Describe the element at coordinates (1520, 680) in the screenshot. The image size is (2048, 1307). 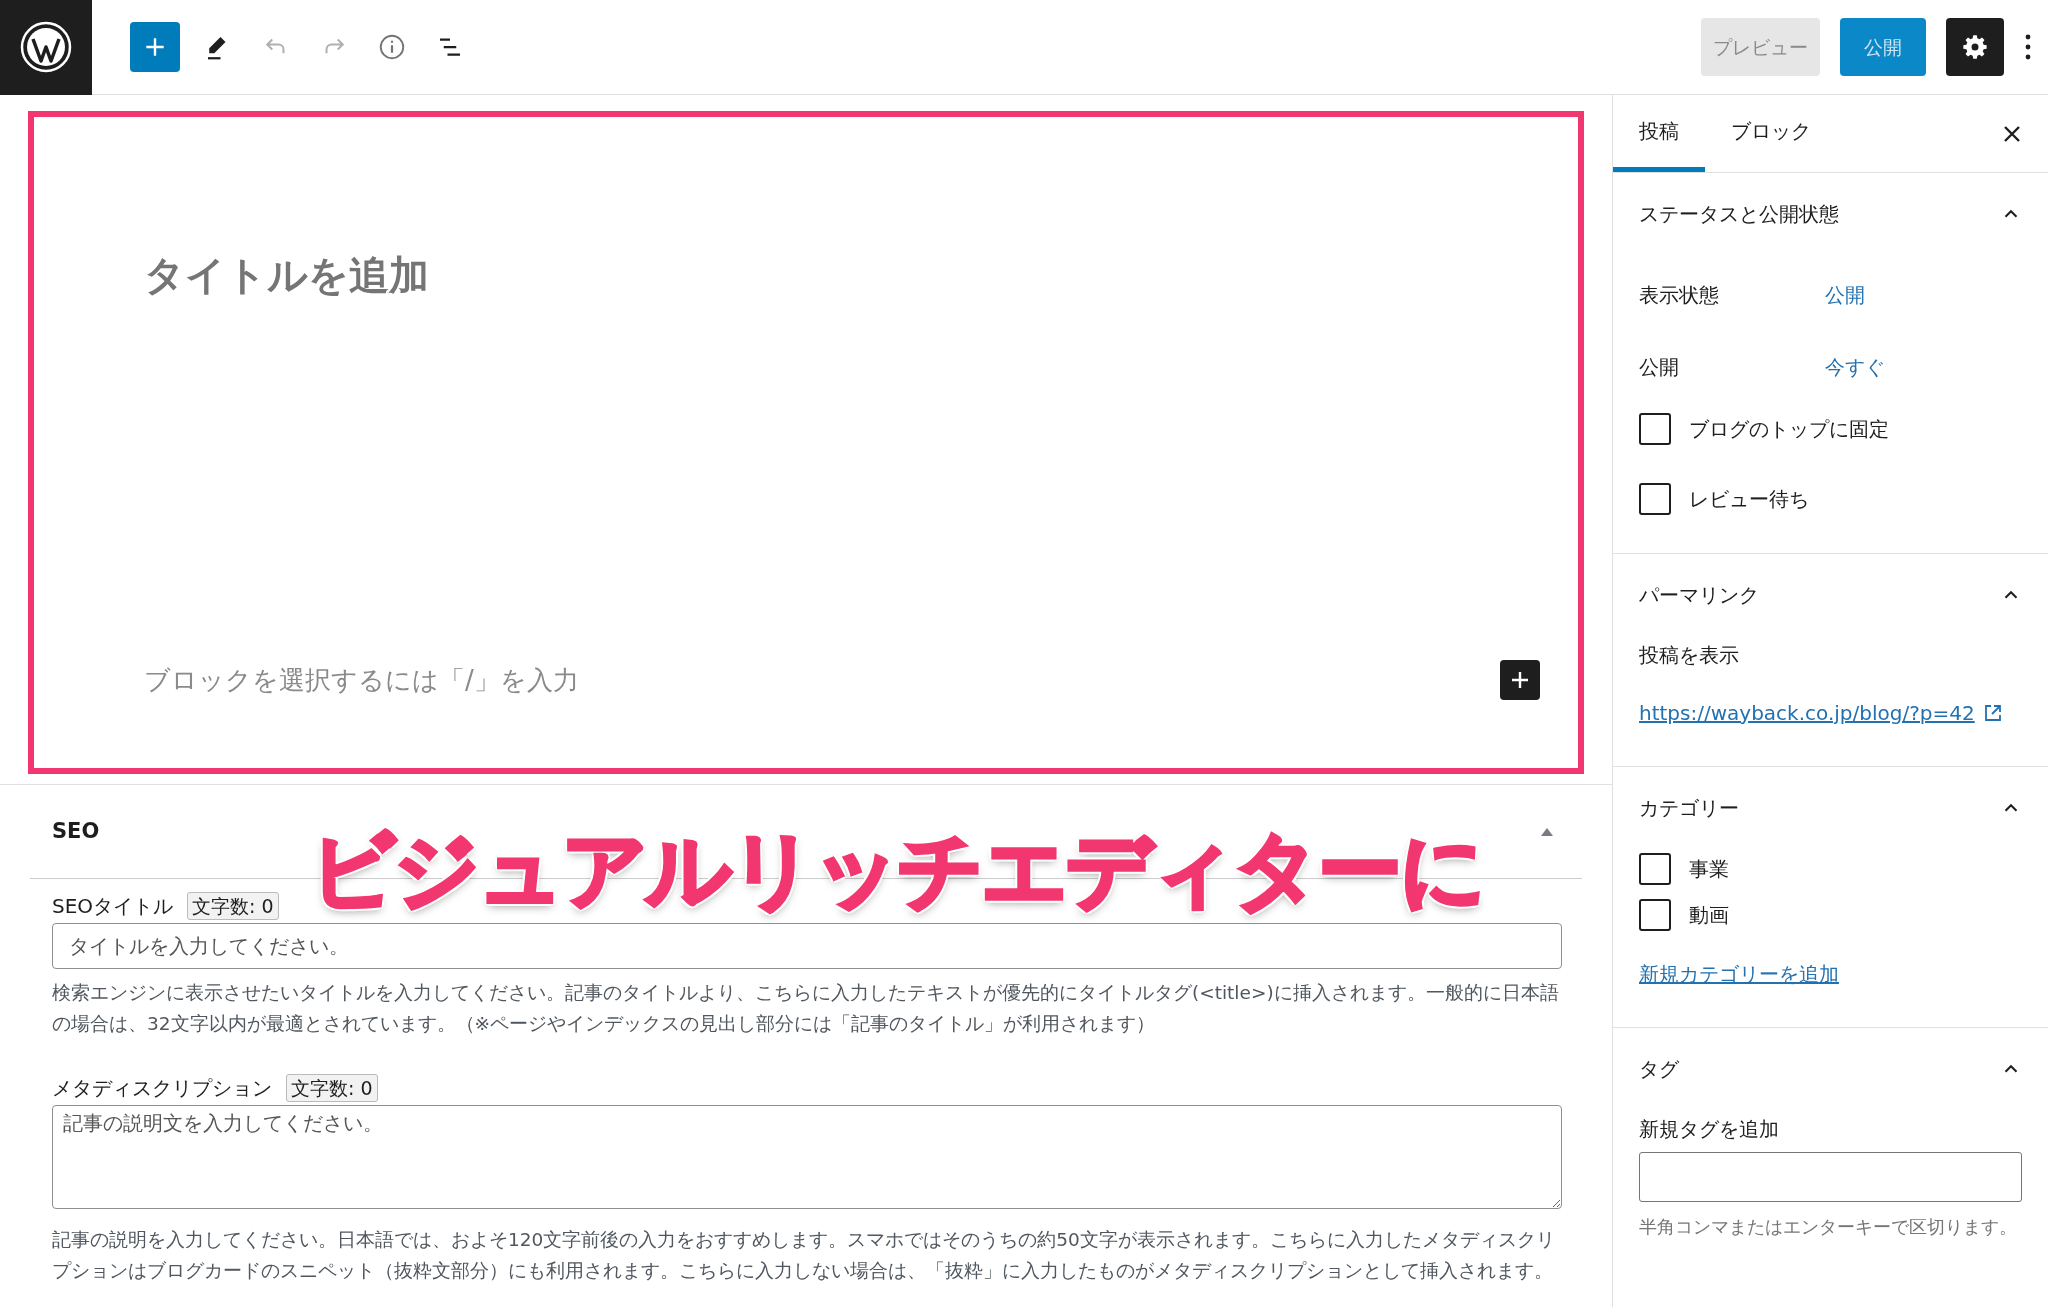
I see `add-block-button` at that location.